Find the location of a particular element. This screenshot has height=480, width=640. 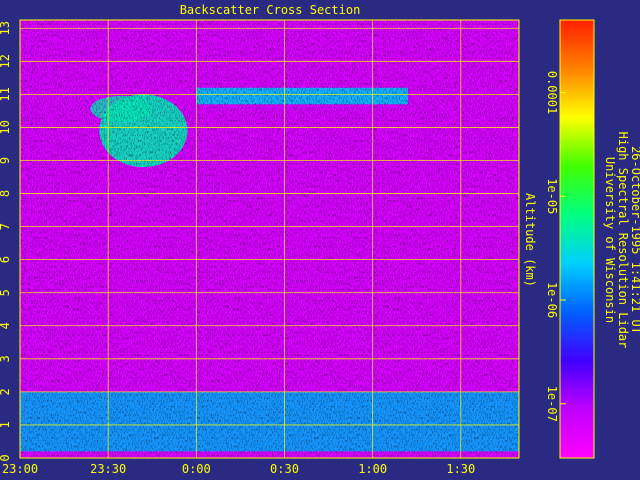

y-tick-label: 4 is located at coordinates (6, 325).